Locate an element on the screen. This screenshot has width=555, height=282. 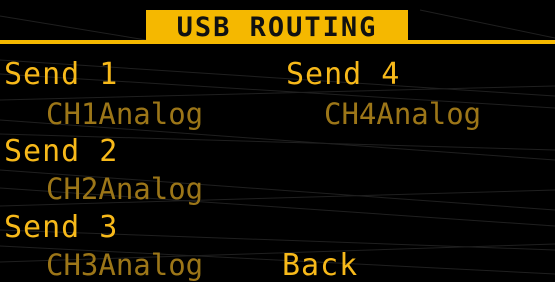
send-2-label: Send 2 is located at coordinates (61, 152).